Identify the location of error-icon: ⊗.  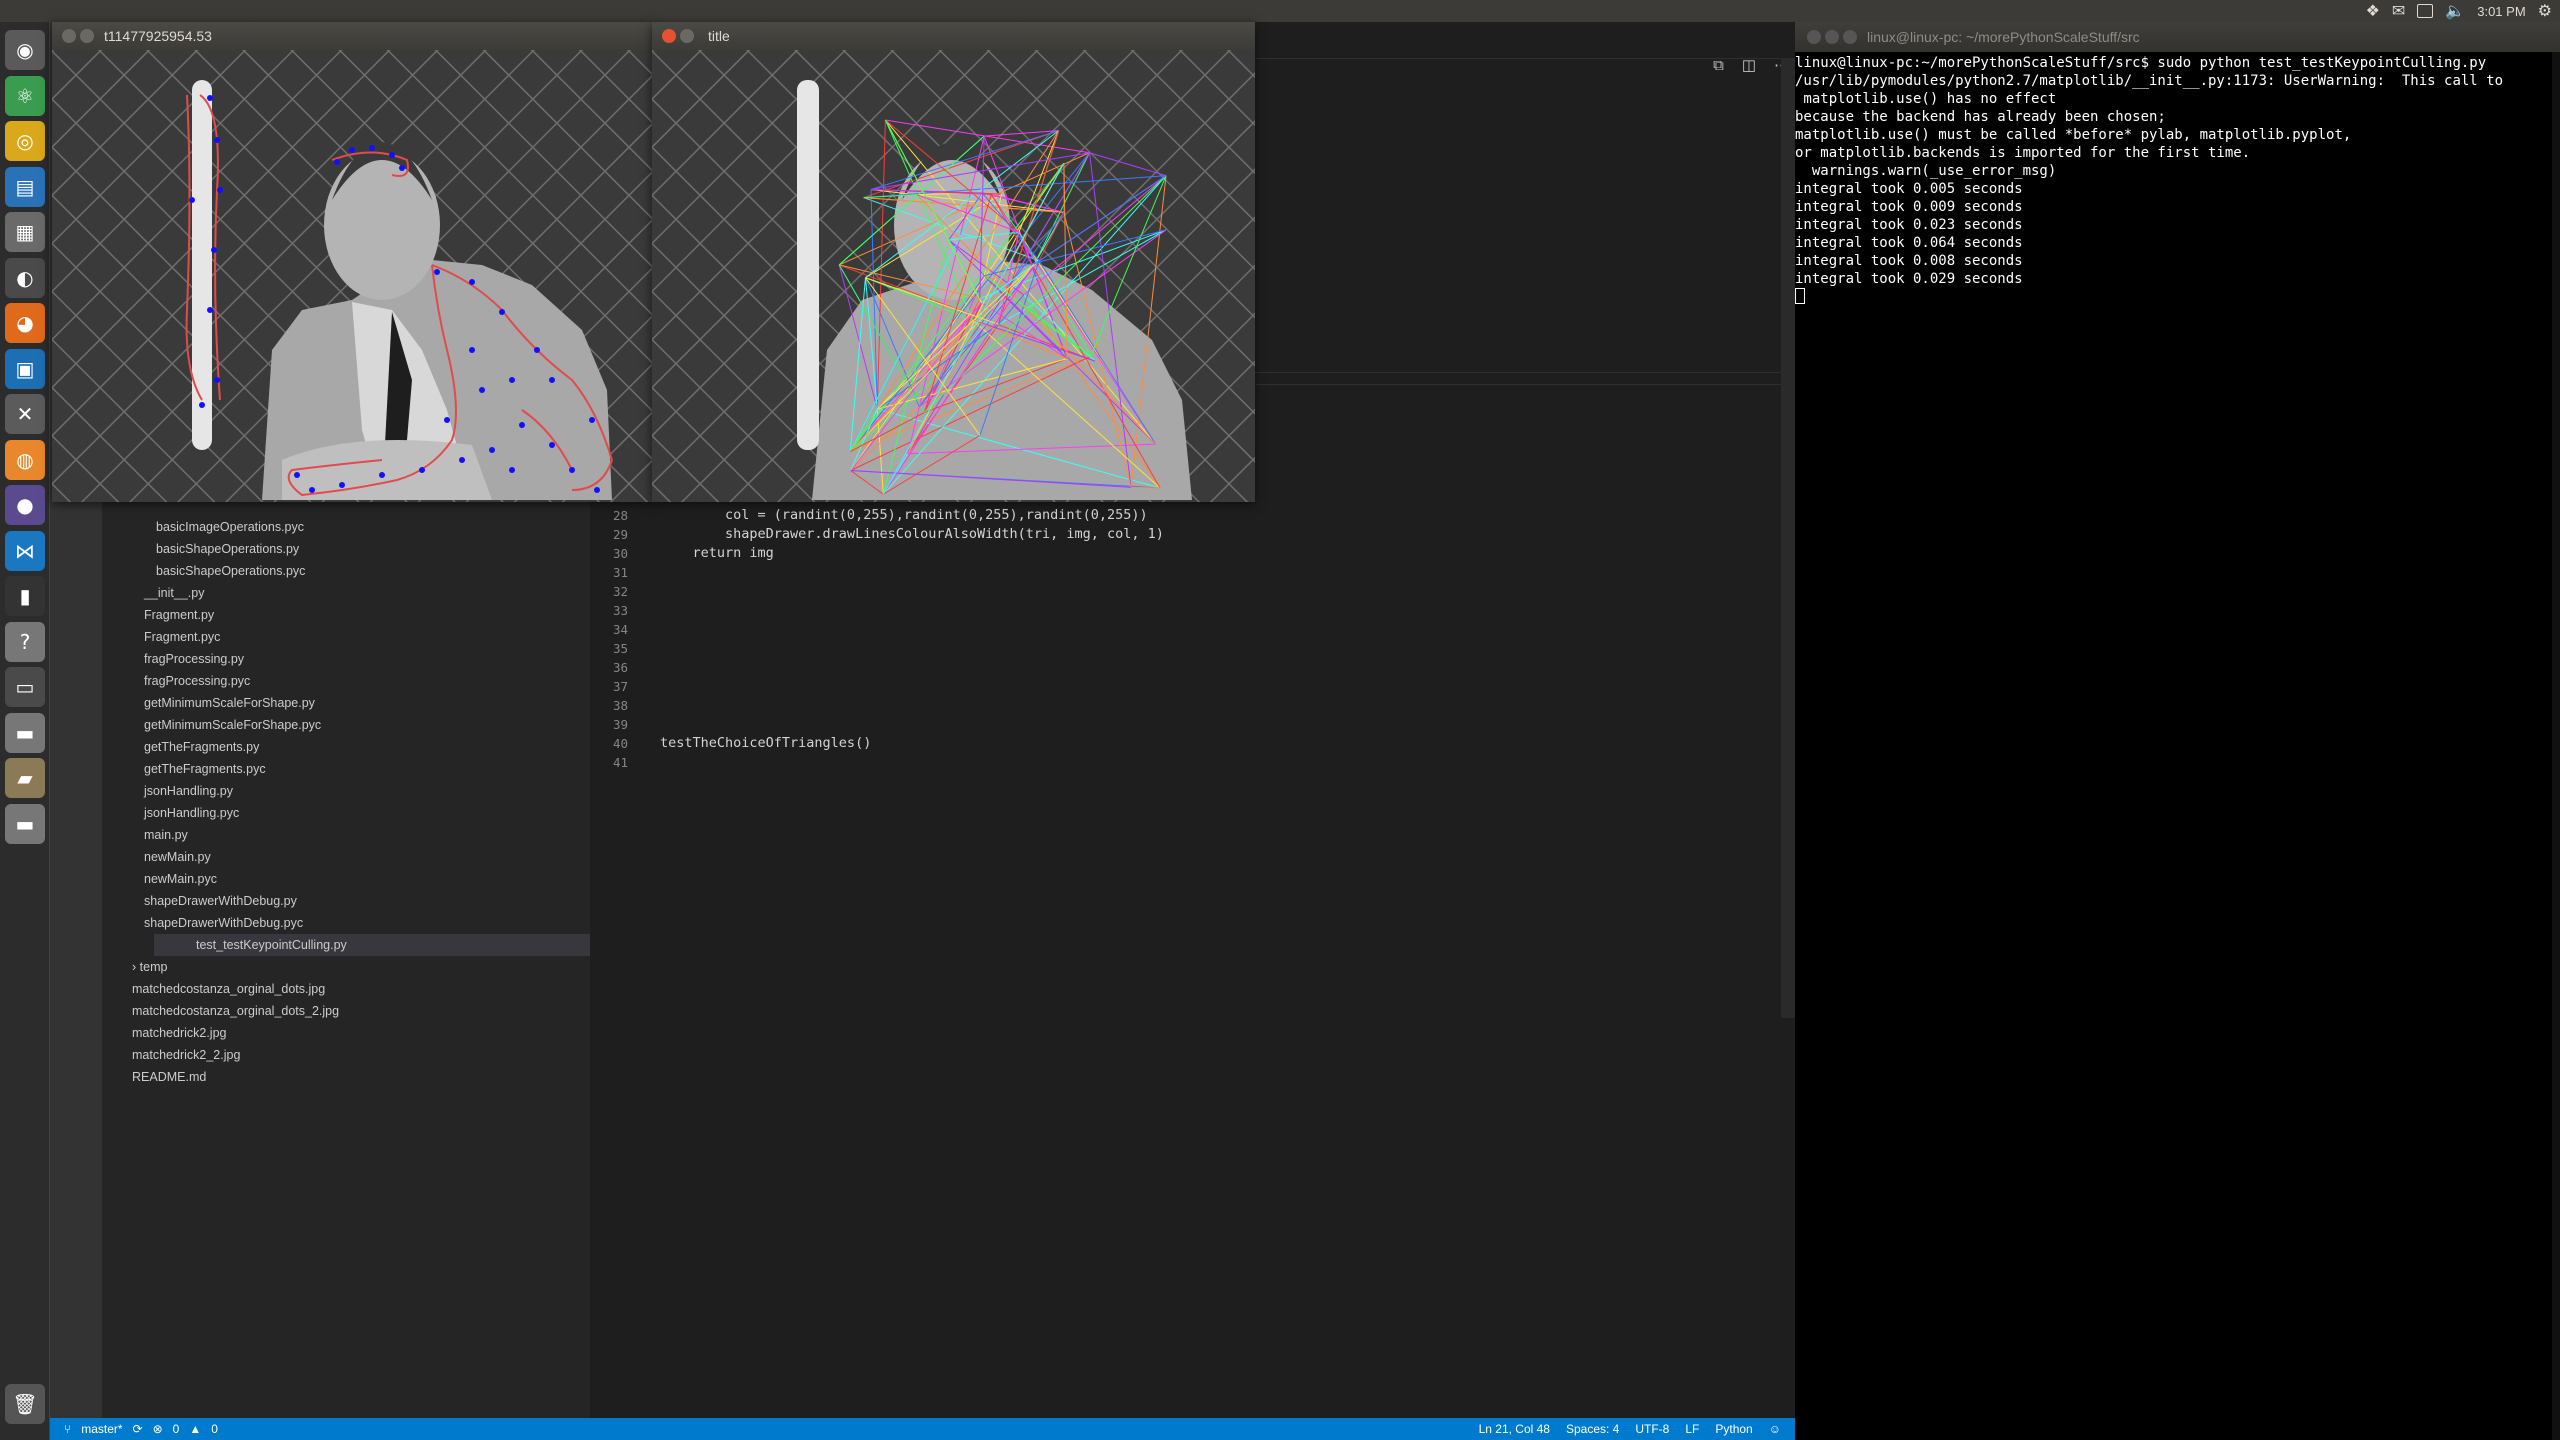
(158, 1429).